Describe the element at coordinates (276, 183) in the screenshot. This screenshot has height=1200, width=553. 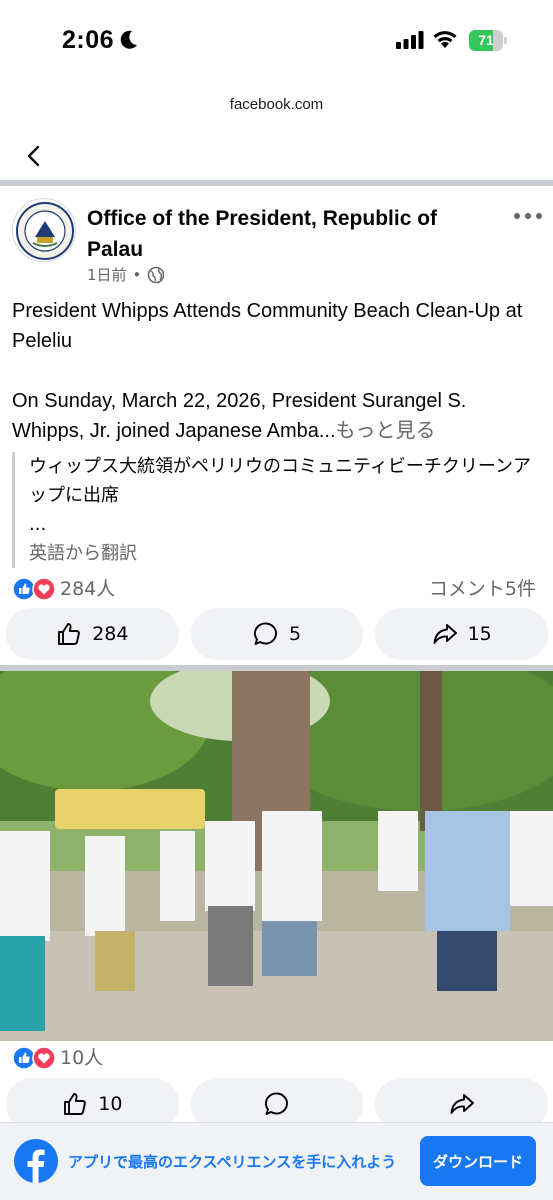
I see `section-divider` at that location.